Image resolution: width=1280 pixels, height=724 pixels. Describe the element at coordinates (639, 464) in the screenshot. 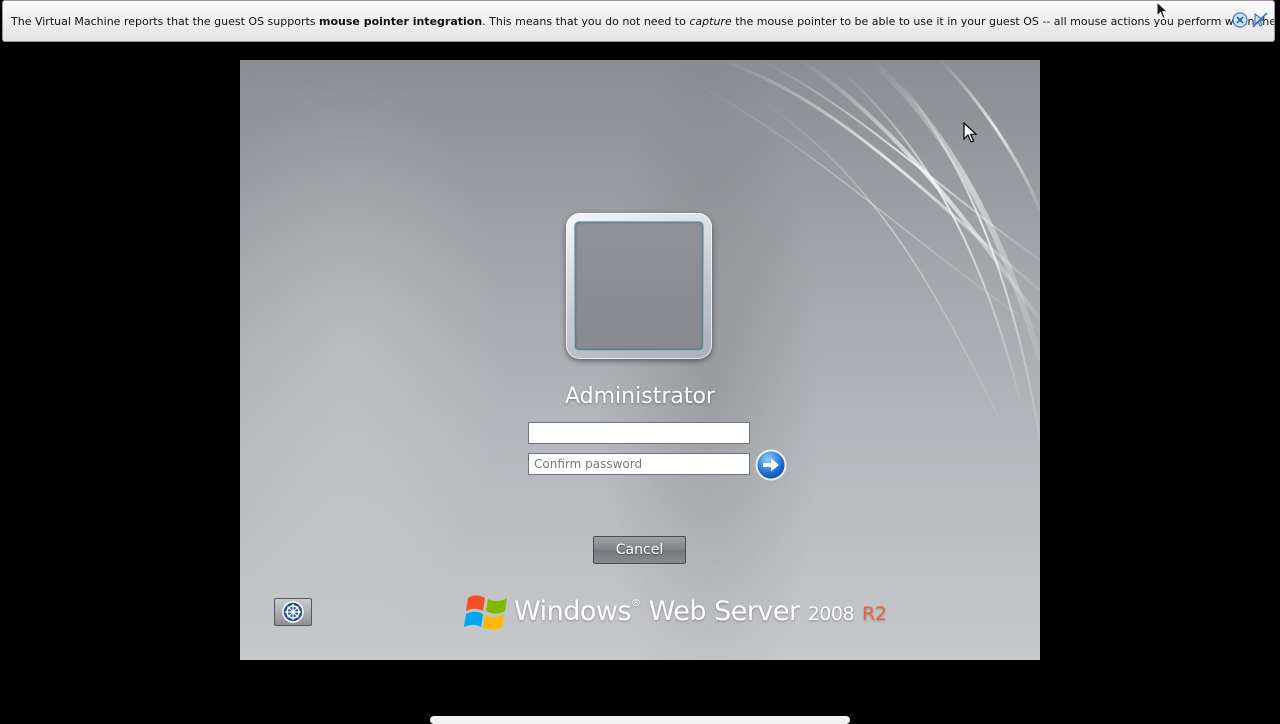

I see `confirm-password-field` at that location.